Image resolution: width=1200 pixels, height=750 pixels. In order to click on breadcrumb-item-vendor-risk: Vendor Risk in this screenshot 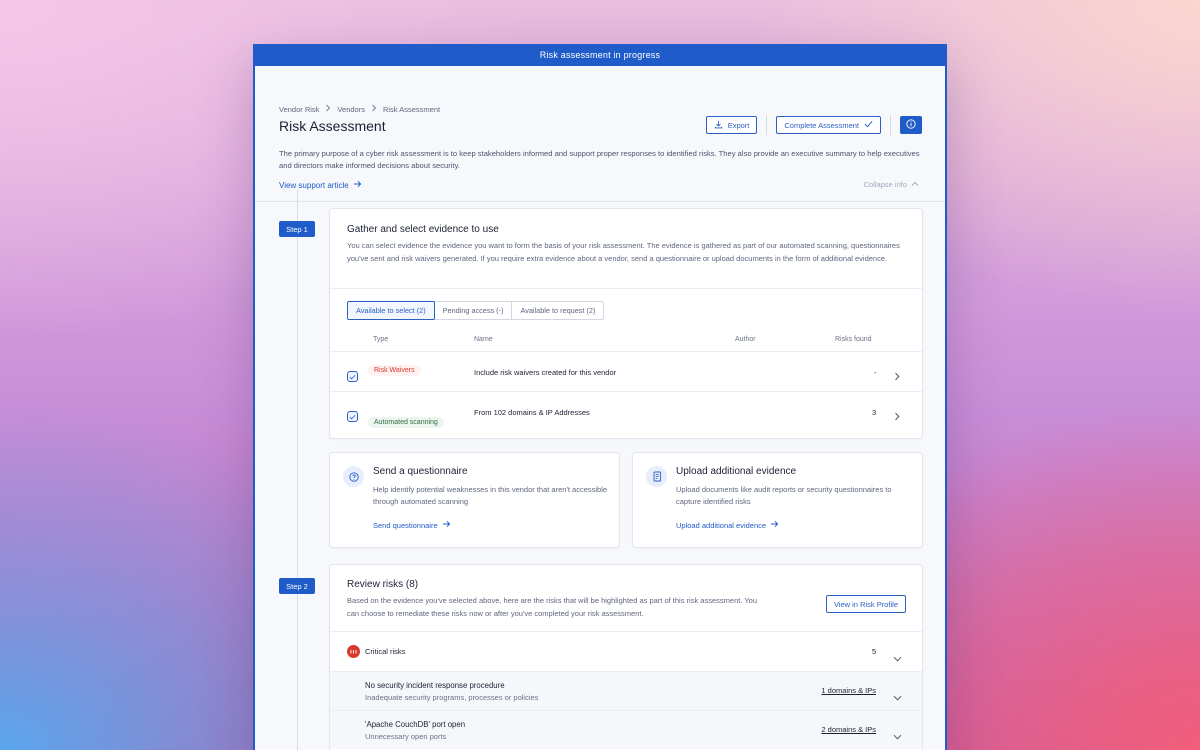, I will do `click(299, 109)`.